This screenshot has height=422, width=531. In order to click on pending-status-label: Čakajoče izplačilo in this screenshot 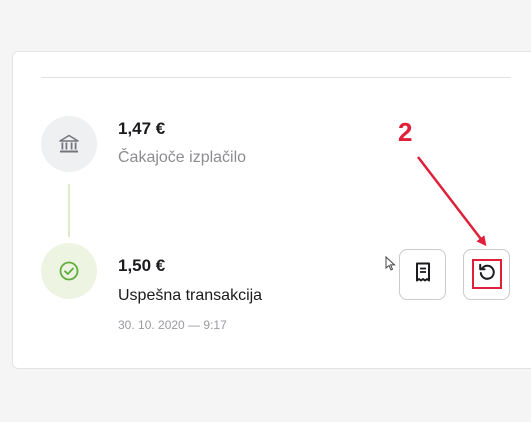, I will do `click(182, 157)`.